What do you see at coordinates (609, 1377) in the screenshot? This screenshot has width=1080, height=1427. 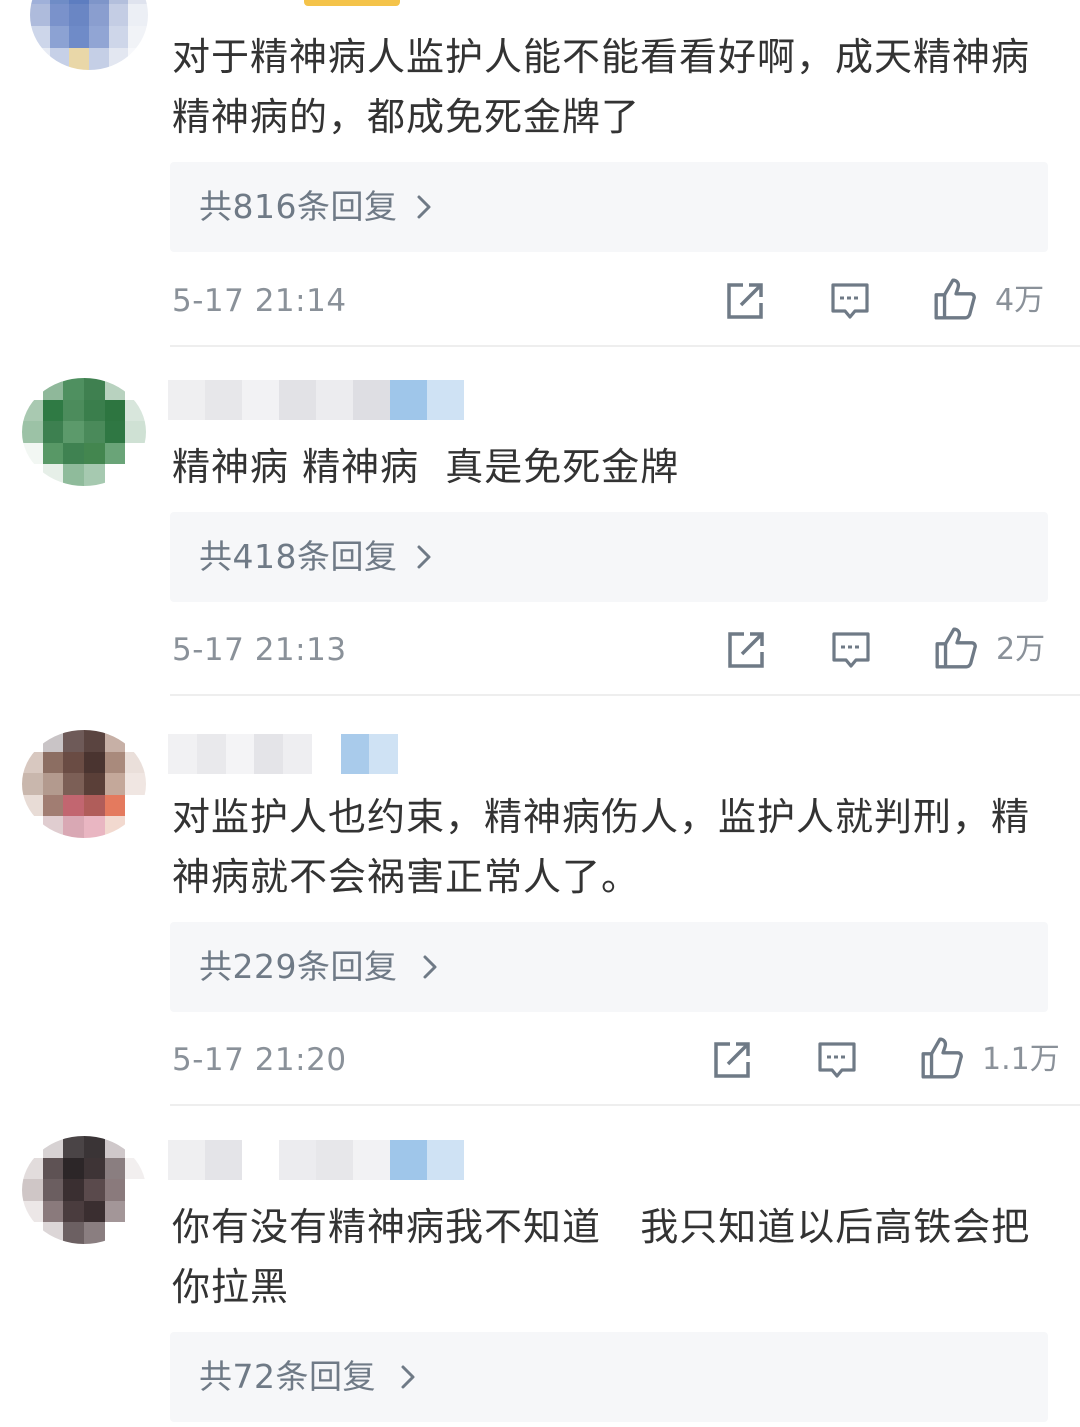 I see `view-replies-button: 共72条回复` at bounding box center [609, 1377].